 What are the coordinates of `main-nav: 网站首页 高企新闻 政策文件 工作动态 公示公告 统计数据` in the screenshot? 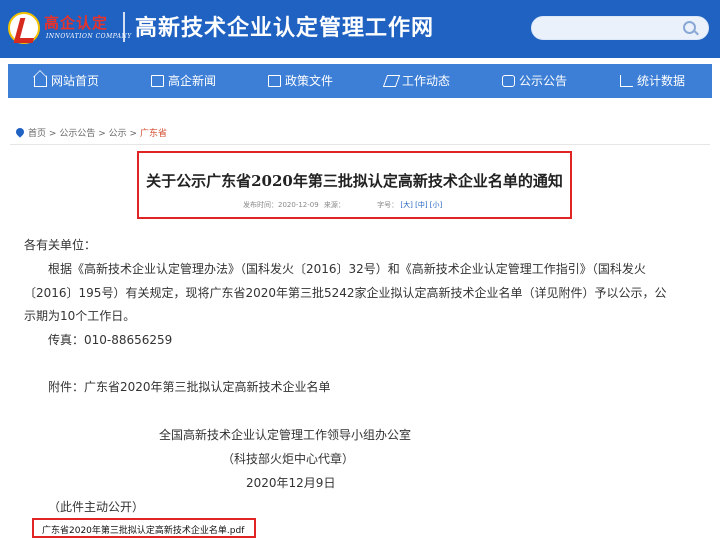 It's located at (360, 81).